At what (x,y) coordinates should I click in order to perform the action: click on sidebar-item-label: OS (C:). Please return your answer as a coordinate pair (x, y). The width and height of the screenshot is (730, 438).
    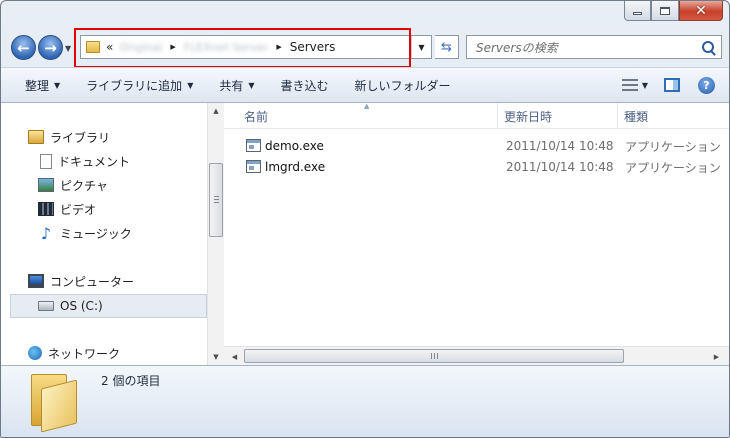
    Looking at the image, I should click on (81, 306).